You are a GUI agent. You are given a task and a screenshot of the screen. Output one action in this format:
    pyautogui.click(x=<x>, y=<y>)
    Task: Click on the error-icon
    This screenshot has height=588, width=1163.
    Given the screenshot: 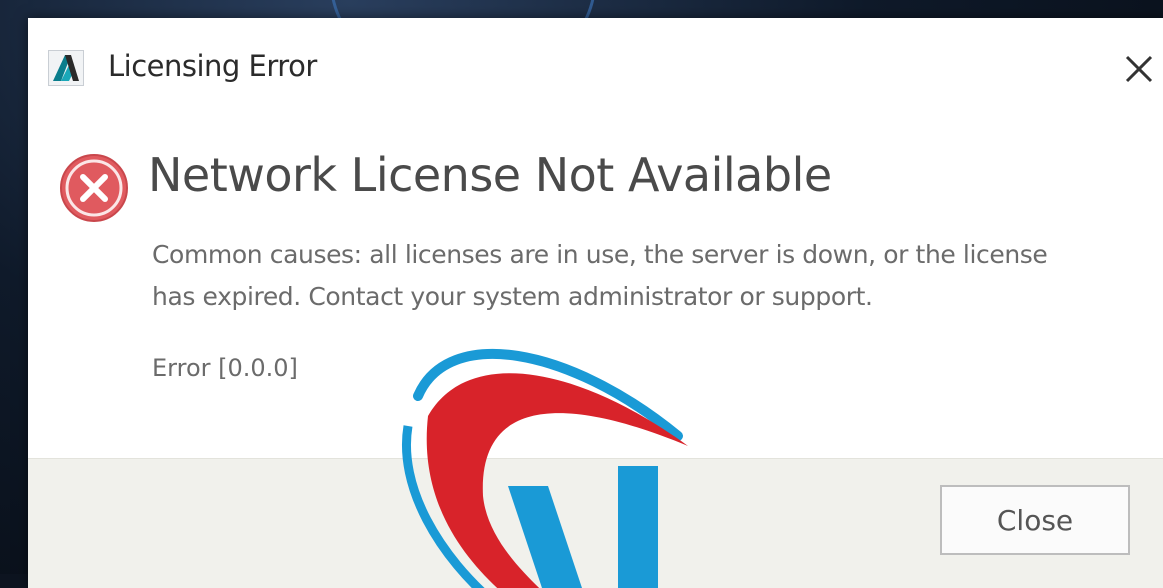 What is the action you would take?
    pyautogui.click(x=94, y=188)
    